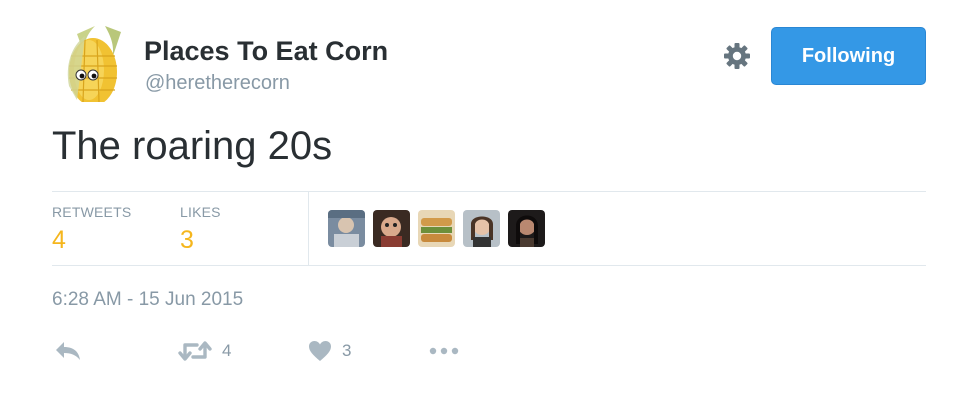  I want to click on heart-icon, so click(320, 351).